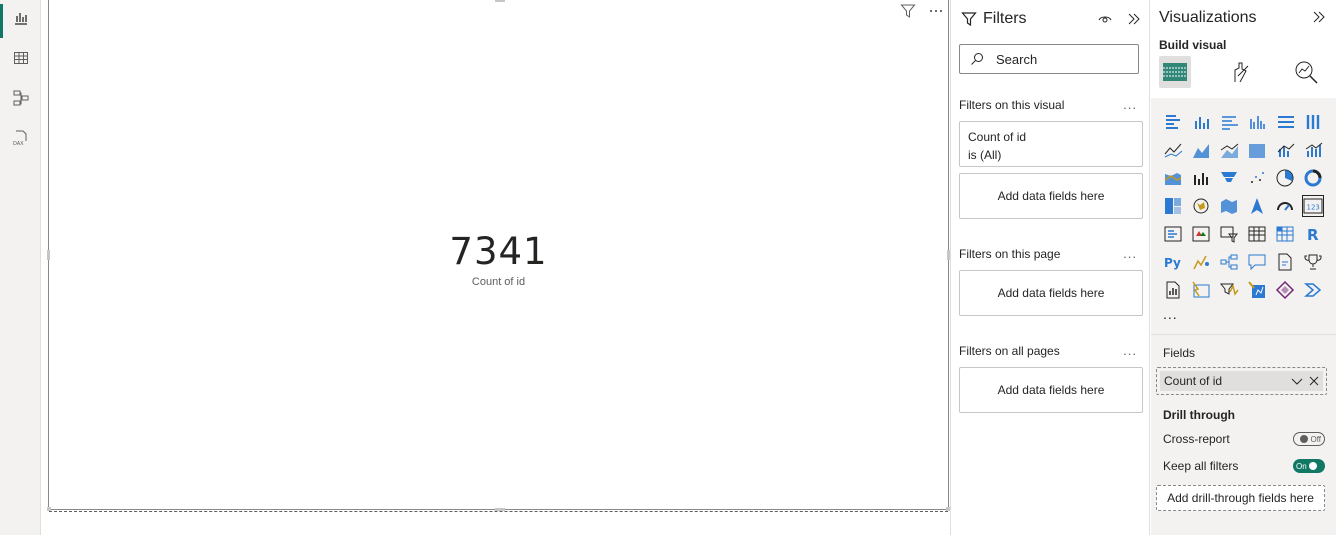 This screenshot has width=1336, height=535. I want to click on power-automate-icon, so click(1229, 290).